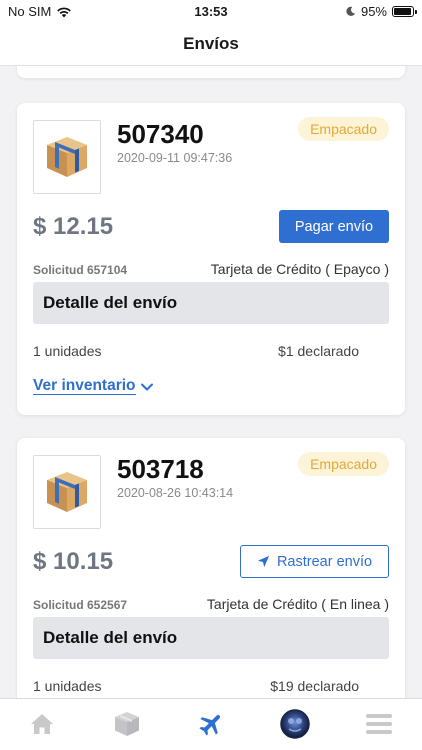 This screenshot has width=422, height=750. I want to click on shipment-price: $ 12.15, so click(73, 226).